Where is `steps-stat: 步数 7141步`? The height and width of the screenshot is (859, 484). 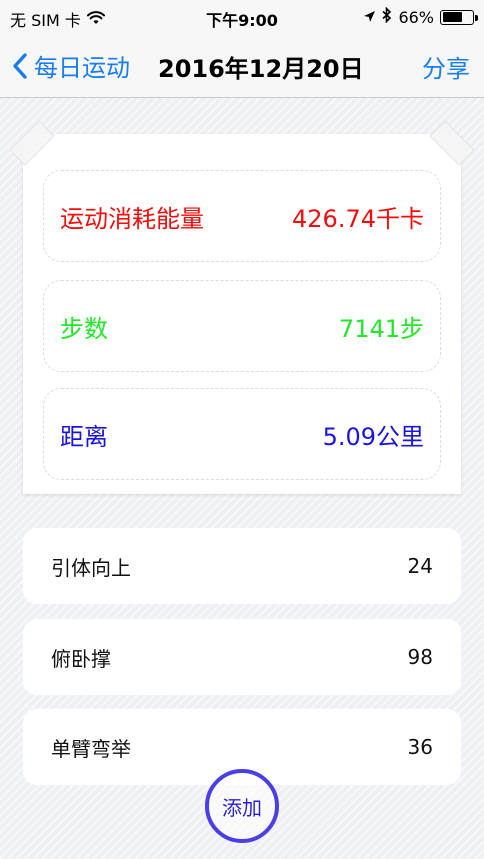
steps-stat: 步数 7141步 is located at coordinates (242, 326).